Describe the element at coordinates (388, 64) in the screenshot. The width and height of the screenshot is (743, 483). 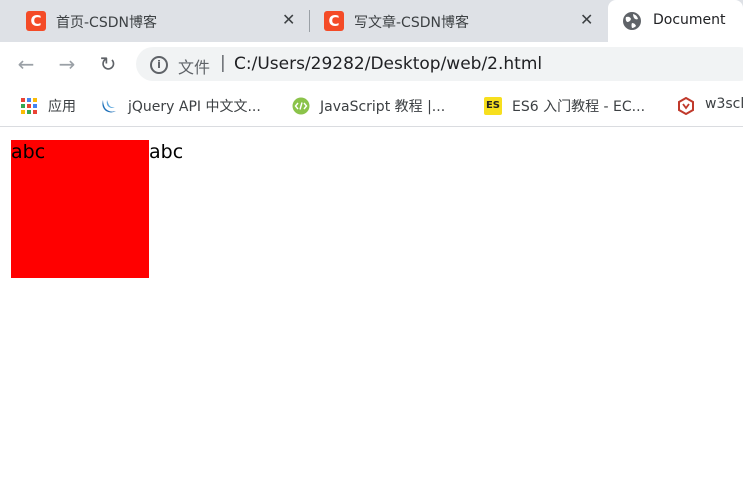
I see `url-text: C:/Users/29282/Desktop/web/2.html` at that location.